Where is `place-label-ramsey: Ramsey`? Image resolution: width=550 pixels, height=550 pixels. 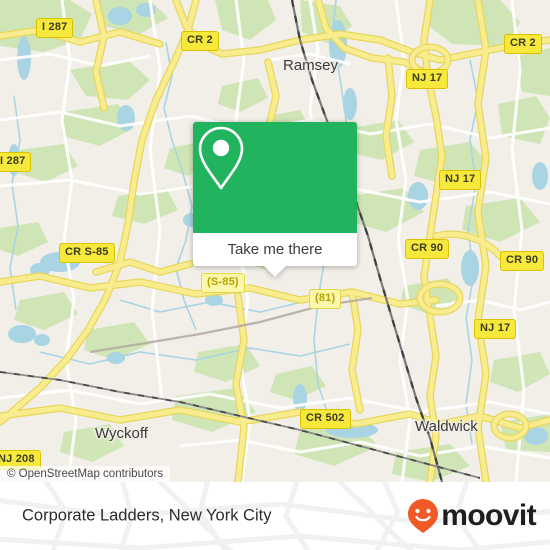 place-label-ramsey: Ramsey is located at coordinates (311, 65).